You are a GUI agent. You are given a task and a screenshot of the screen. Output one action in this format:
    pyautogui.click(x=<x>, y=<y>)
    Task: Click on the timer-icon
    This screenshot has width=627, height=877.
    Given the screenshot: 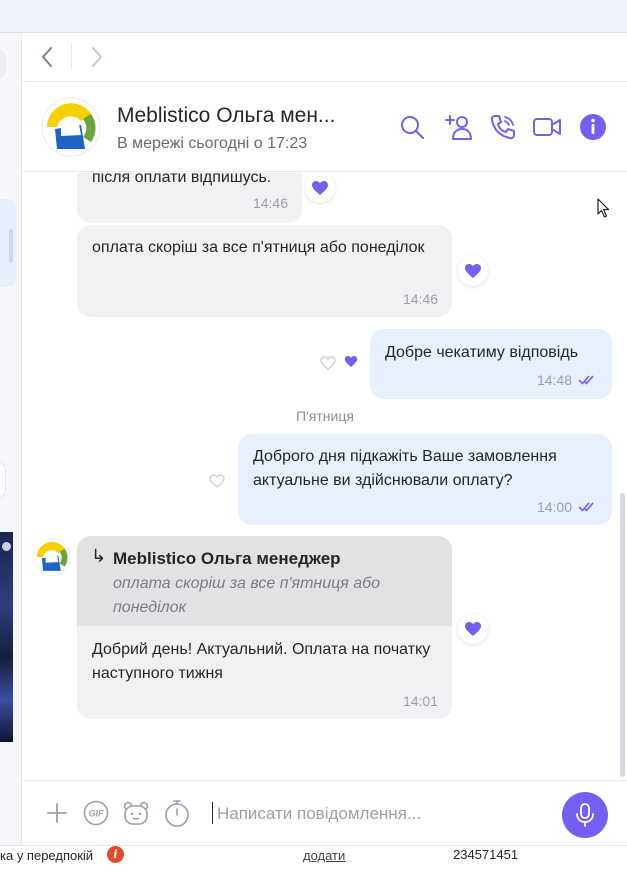 What is the action you would take?
    pyautogui.click(x=177, y=813)
    